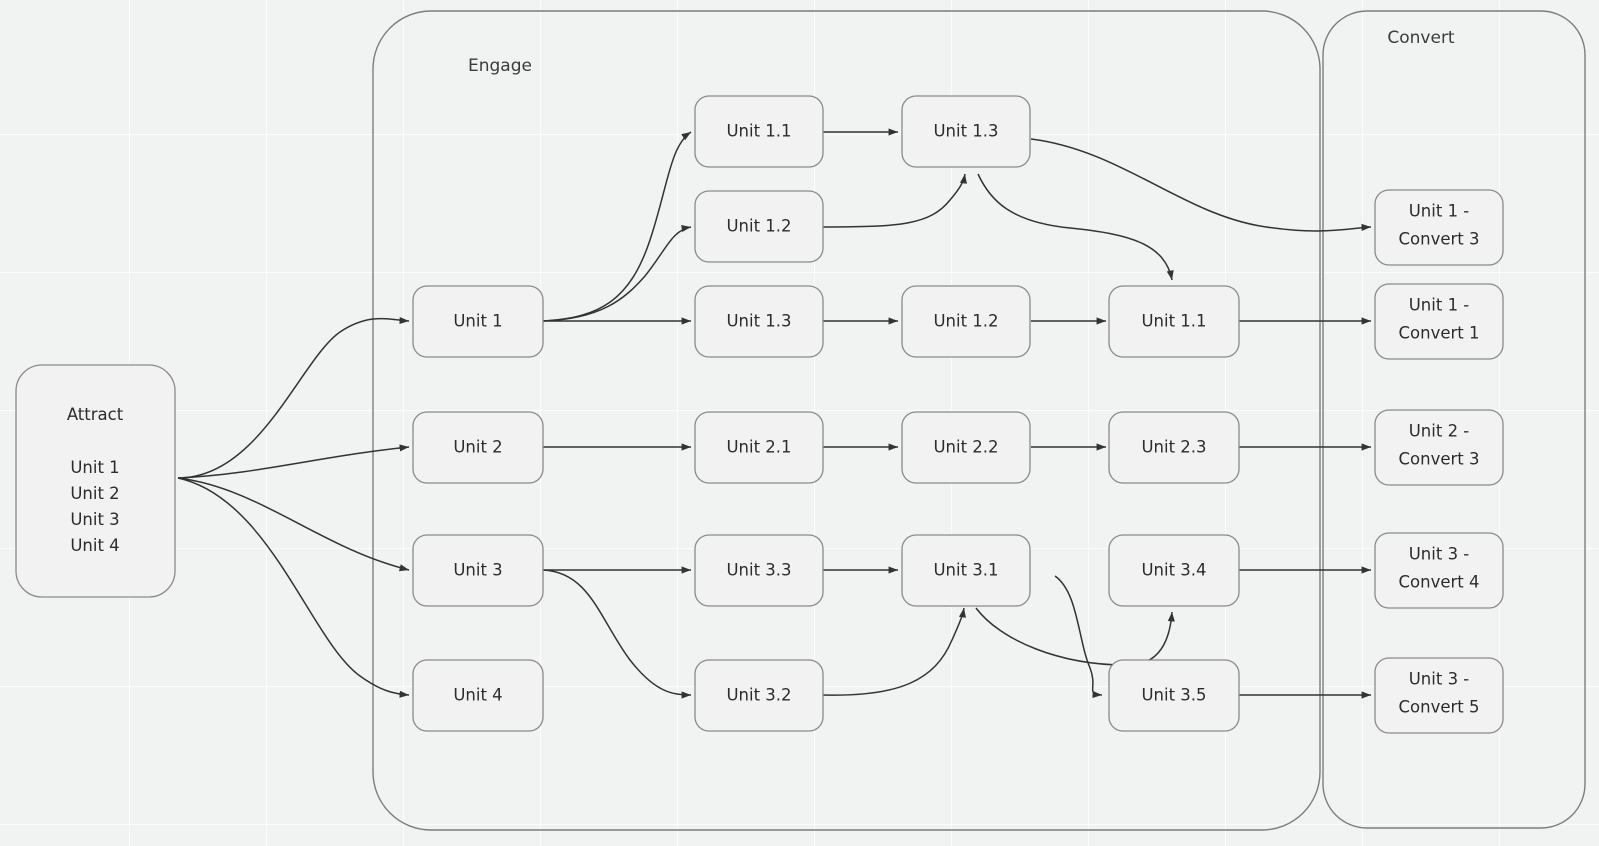 This screenshot has width=1599, height=846. I want to click on unit-1-1-top-label: Unit 1.1, so click(758, 131).